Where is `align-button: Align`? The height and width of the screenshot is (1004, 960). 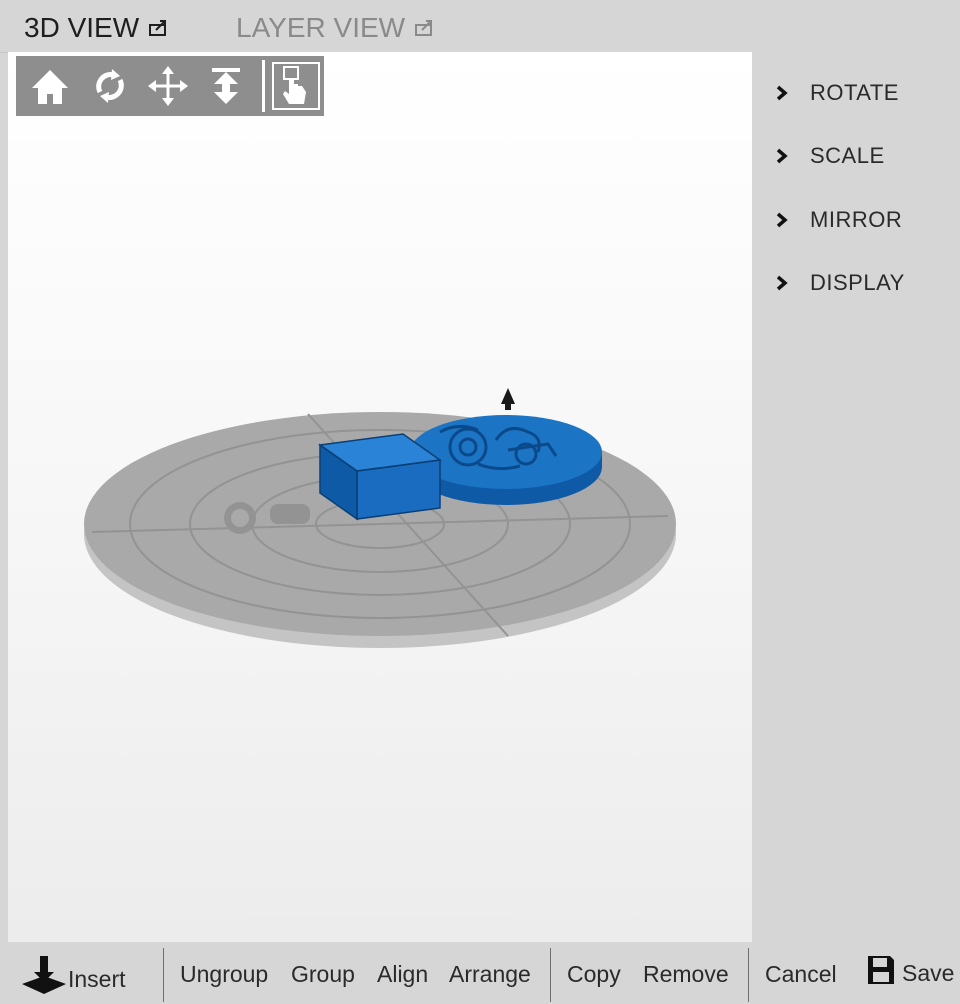 align-button: Align is located at coordinates (402, 974).